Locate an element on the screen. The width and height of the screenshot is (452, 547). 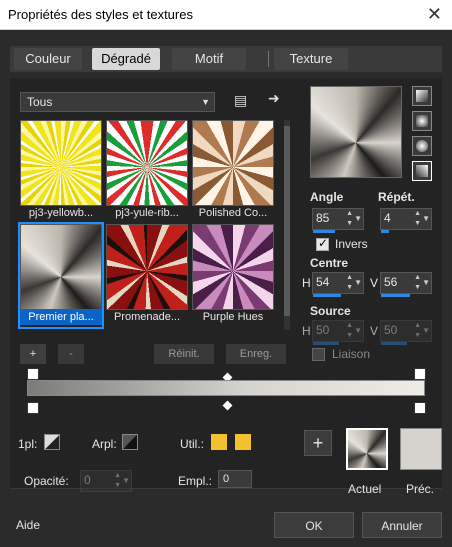
used-colors-label: Util.: is located at coordinates (192, 444).